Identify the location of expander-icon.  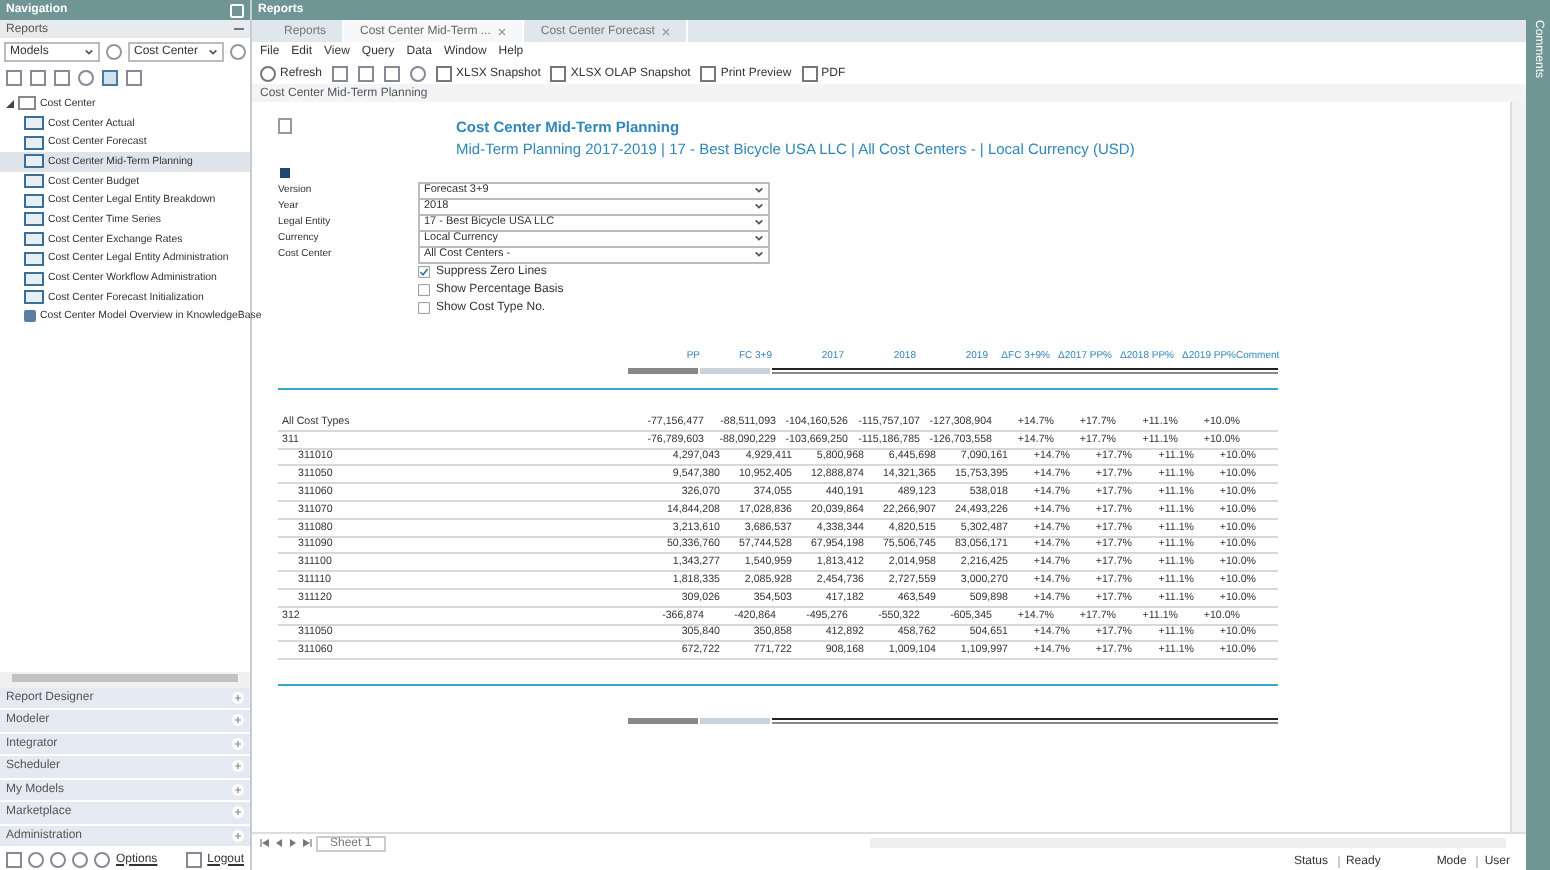
(10, 103).